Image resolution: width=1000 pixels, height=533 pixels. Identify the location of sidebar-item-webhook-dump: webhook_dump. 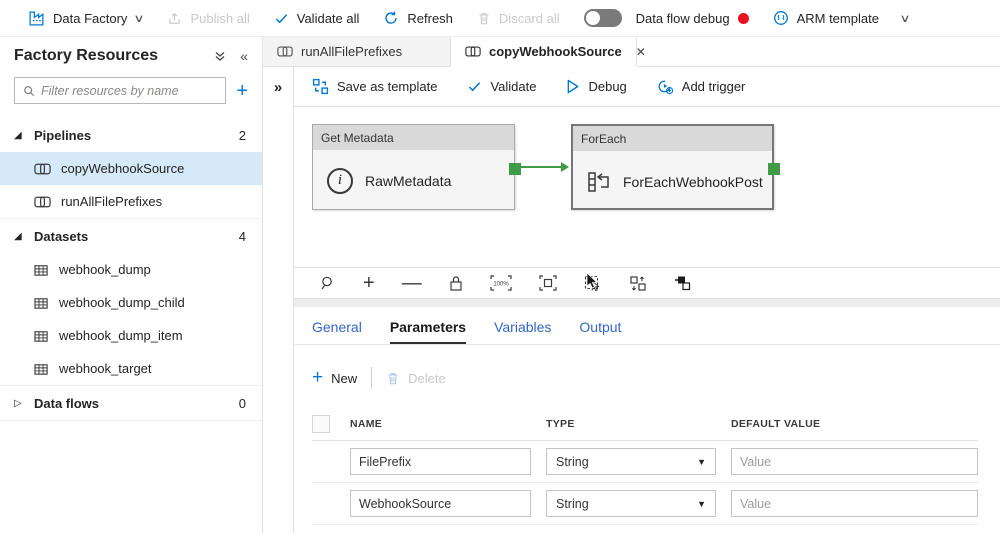
(131, 269).